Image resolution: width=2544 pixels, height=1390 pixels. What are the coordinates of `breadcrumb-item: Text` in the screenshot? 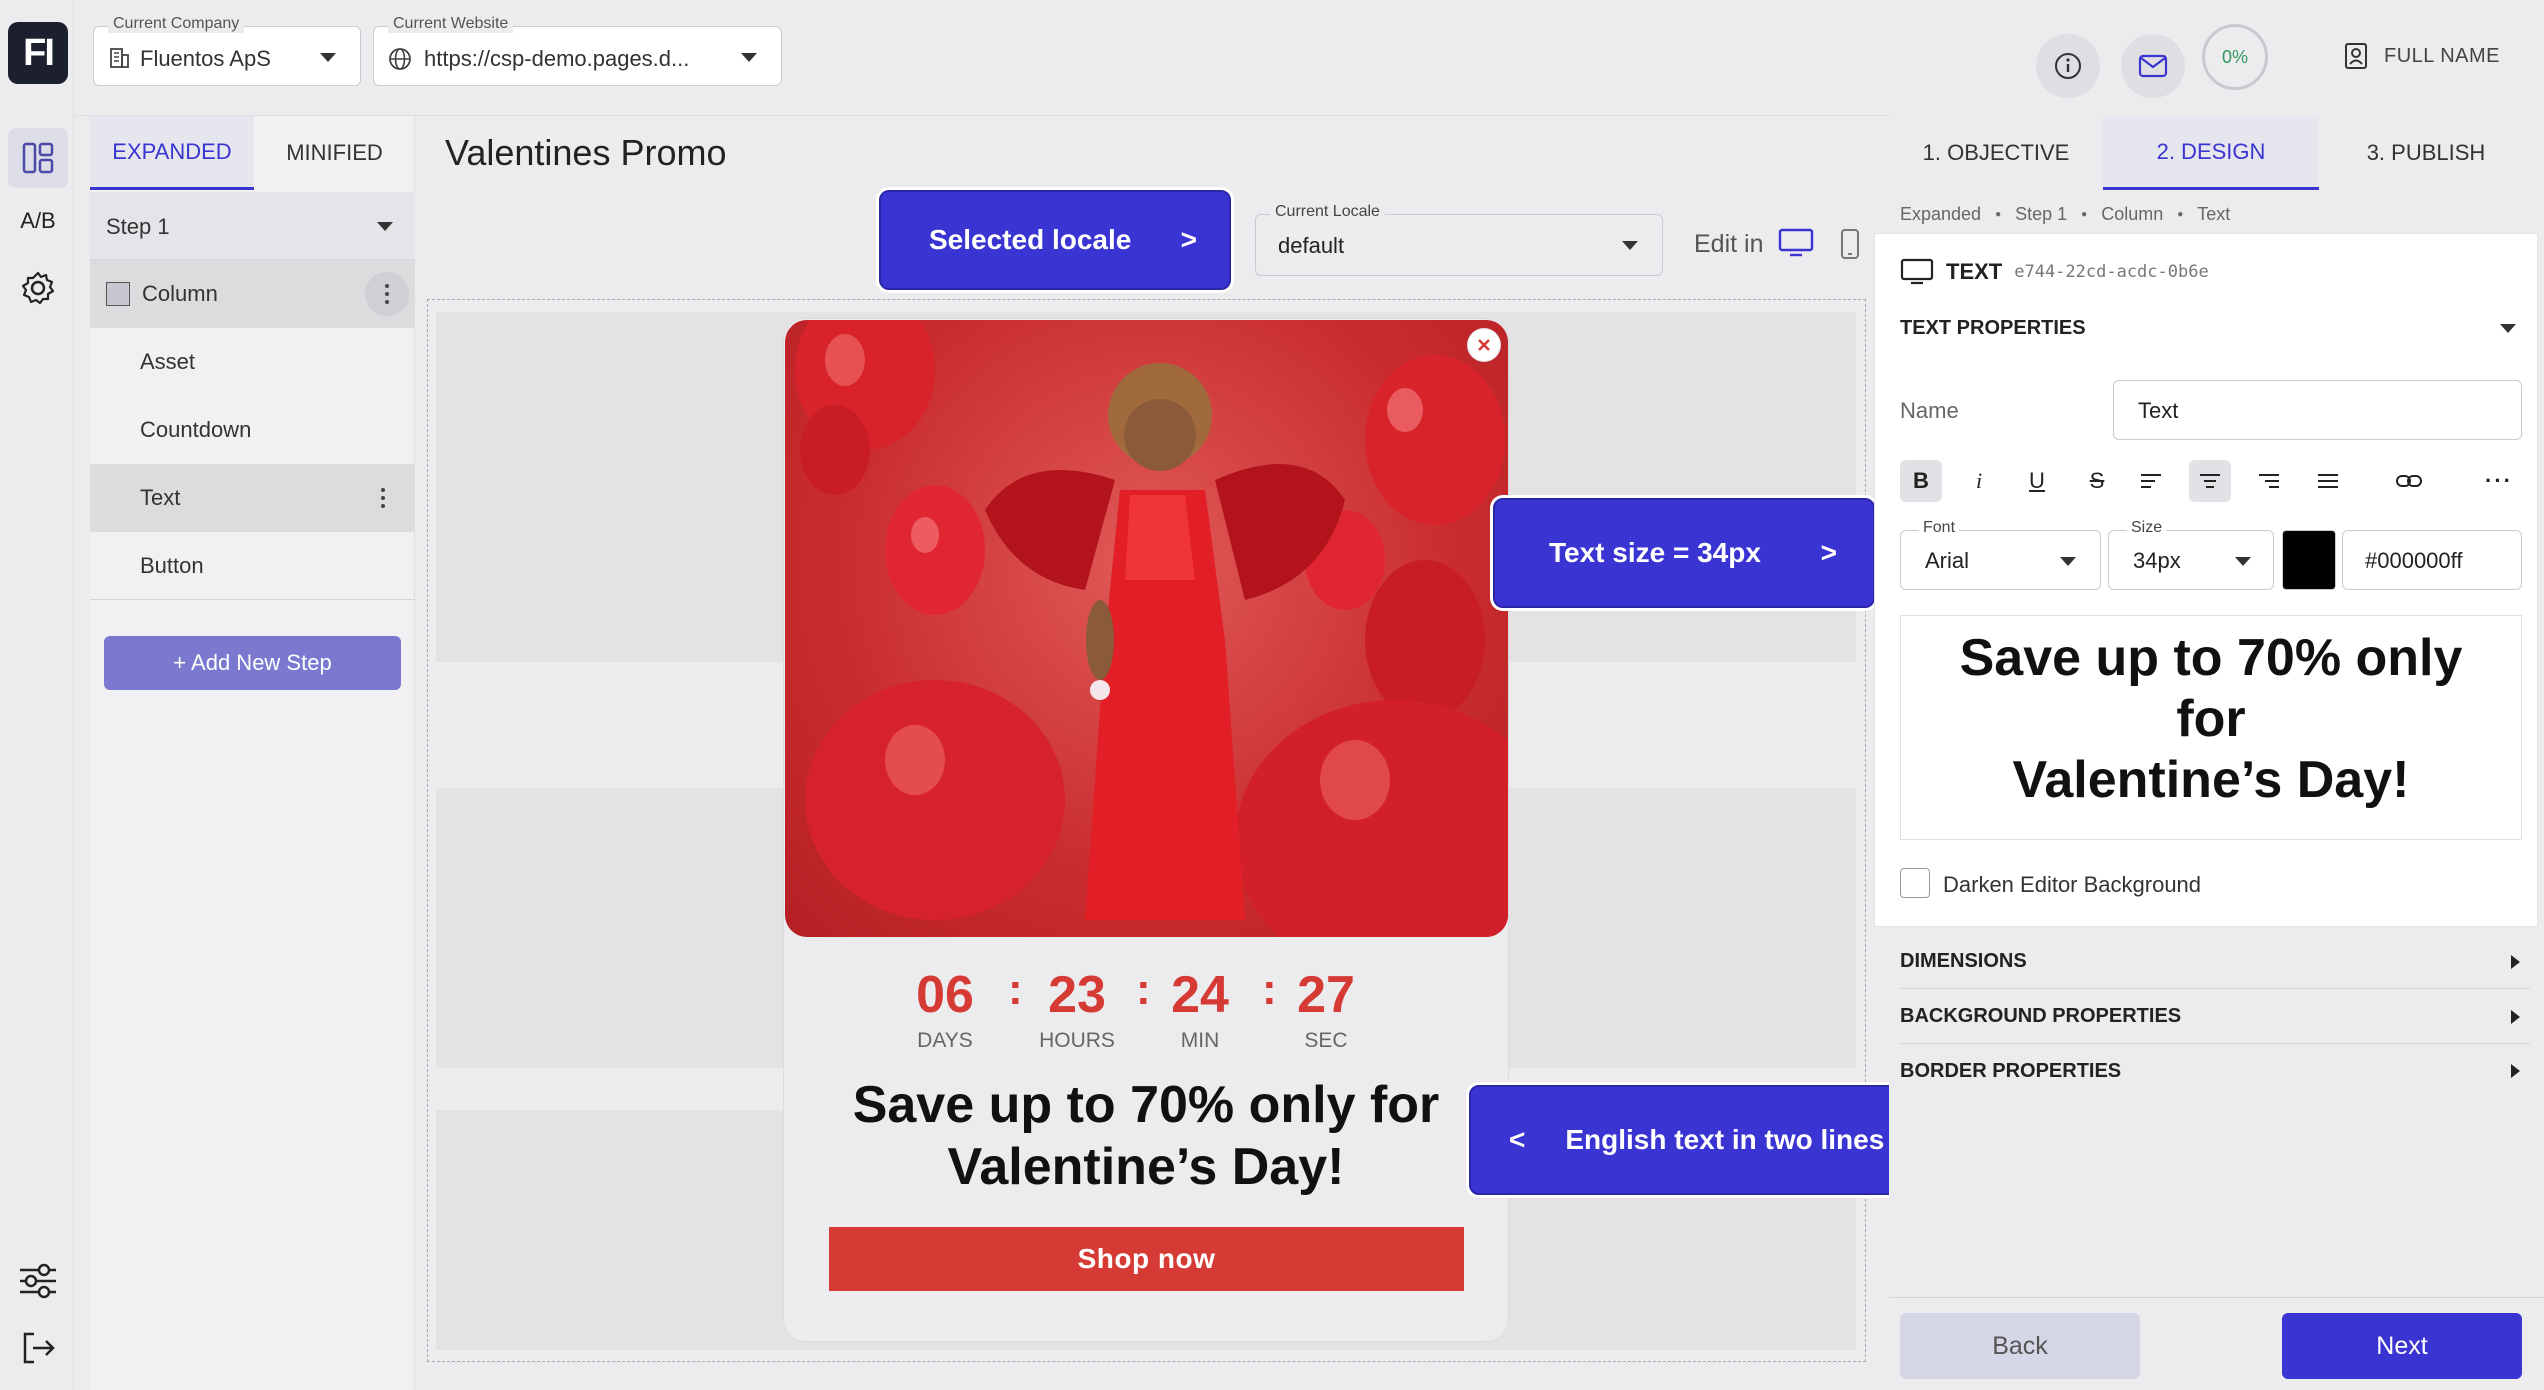 It's located at (2213, 214).